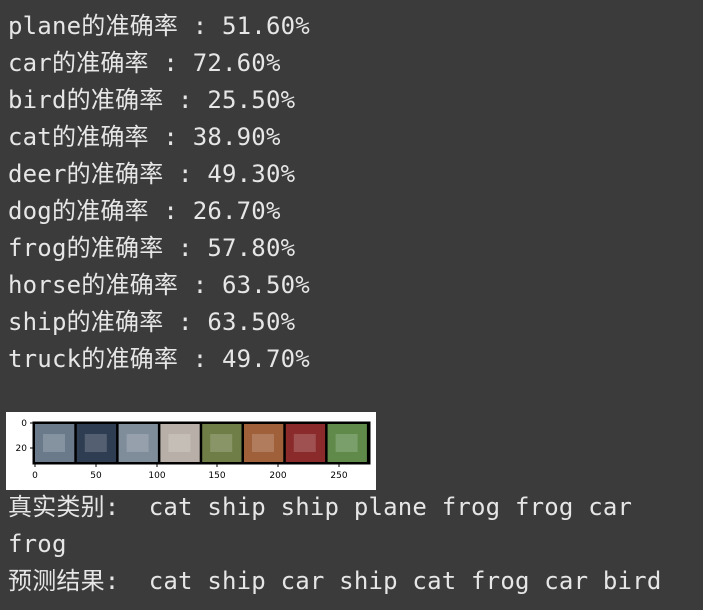  I want to click on y-tick-label-20: 20, so click(22, 449).